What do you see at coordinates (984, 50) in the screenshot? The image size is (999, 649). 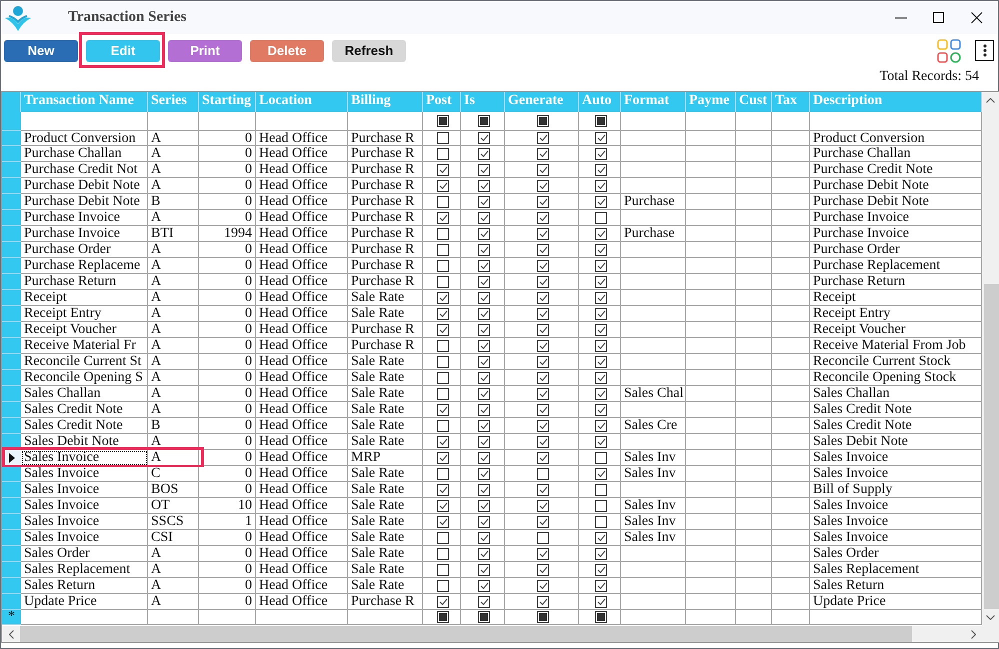 I see `more-options-button` at bounding box center [984, 50].